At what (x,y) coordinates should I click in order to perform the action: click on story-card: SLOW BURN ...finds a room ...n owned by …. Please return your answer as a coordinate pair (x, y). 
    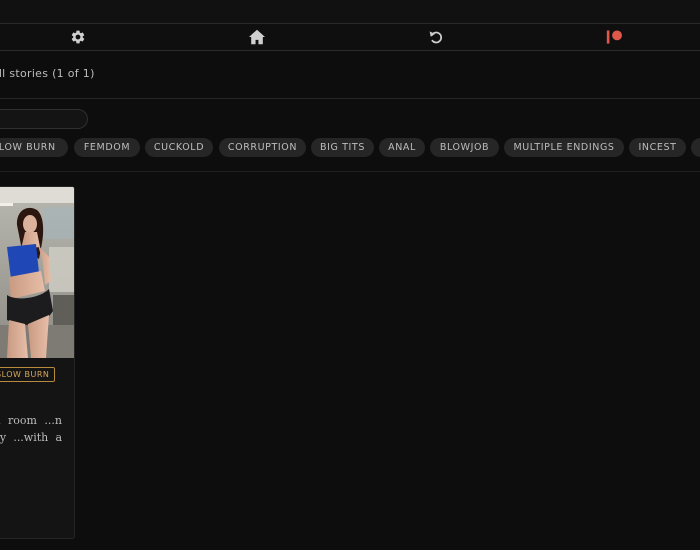
    Looking at the image, I should click on (37, 362).